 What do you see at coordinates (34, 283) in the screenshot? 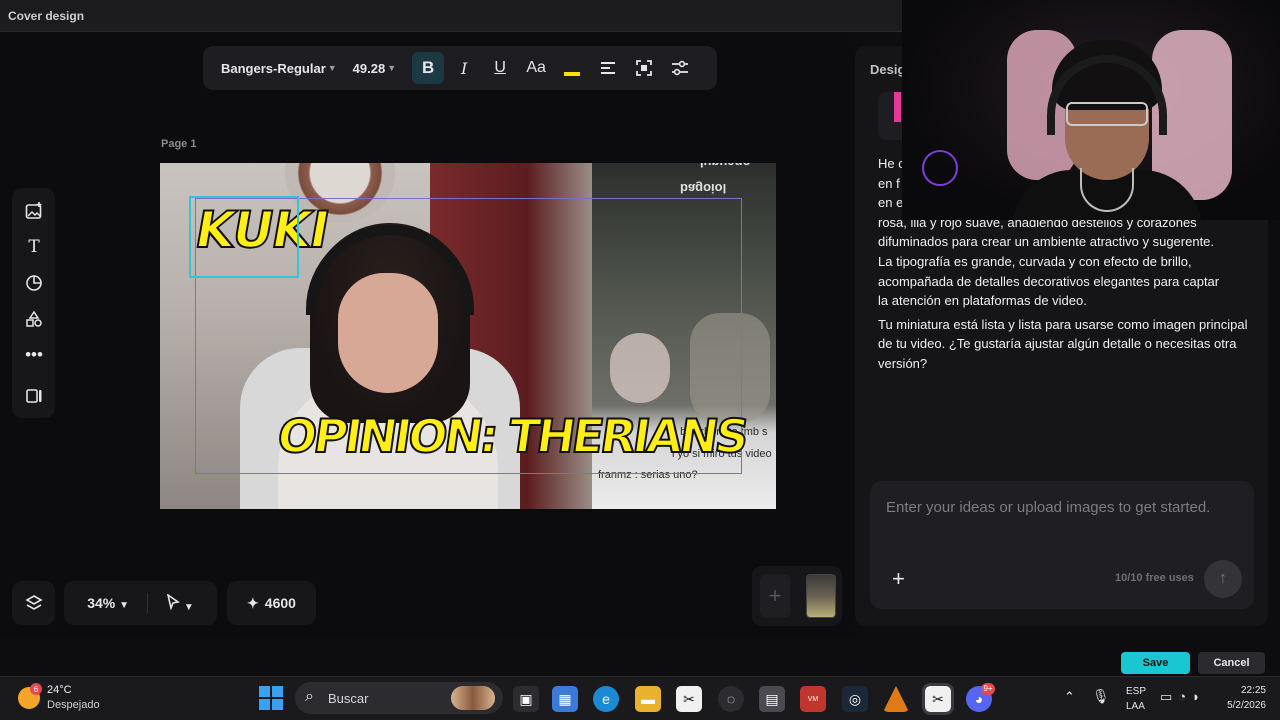
I see `shapes-icon` at bounding box center [34, 283].